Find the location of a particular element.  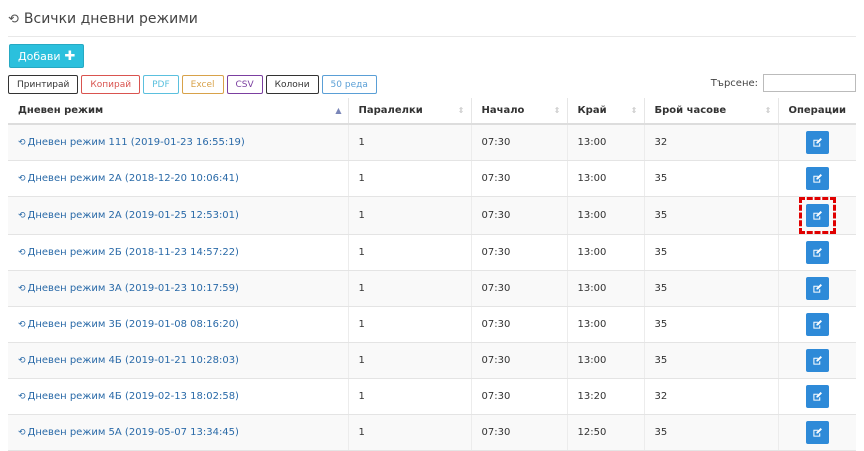

regime-link: Дневен режим 5А (2019-05-07 13:34:45) is located at coordinates (133, 432).